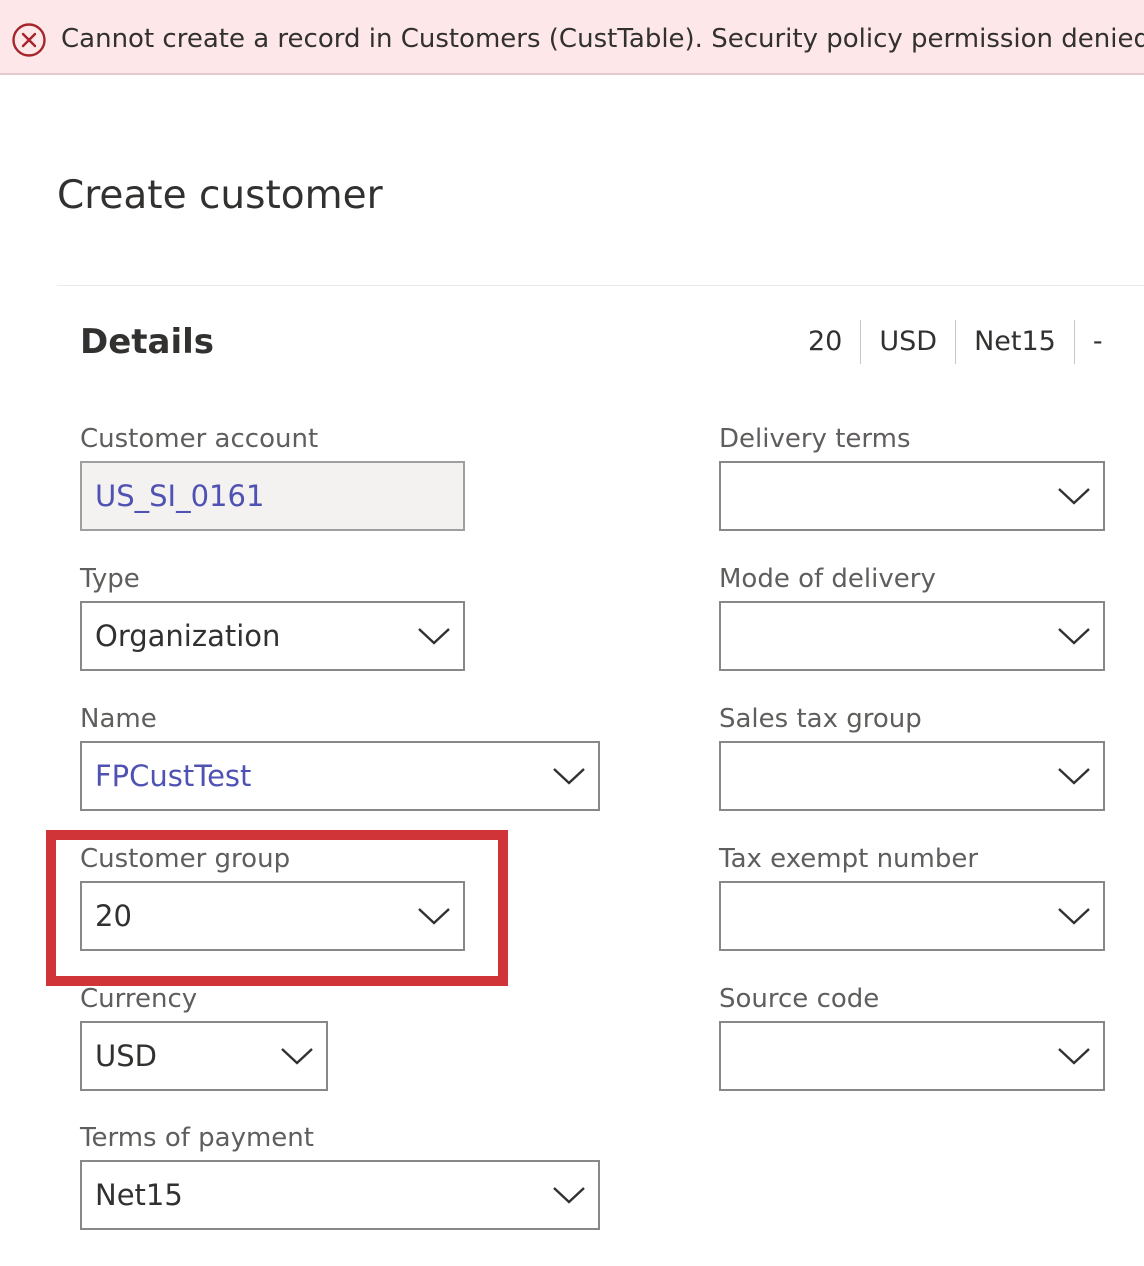 This screenshot has height=1266, width=1144. What do you see at coordinates (1015, 341) in the screenshot?
I see `summary-terms-of-payment: Net15` at bounding box center [1015, 341].